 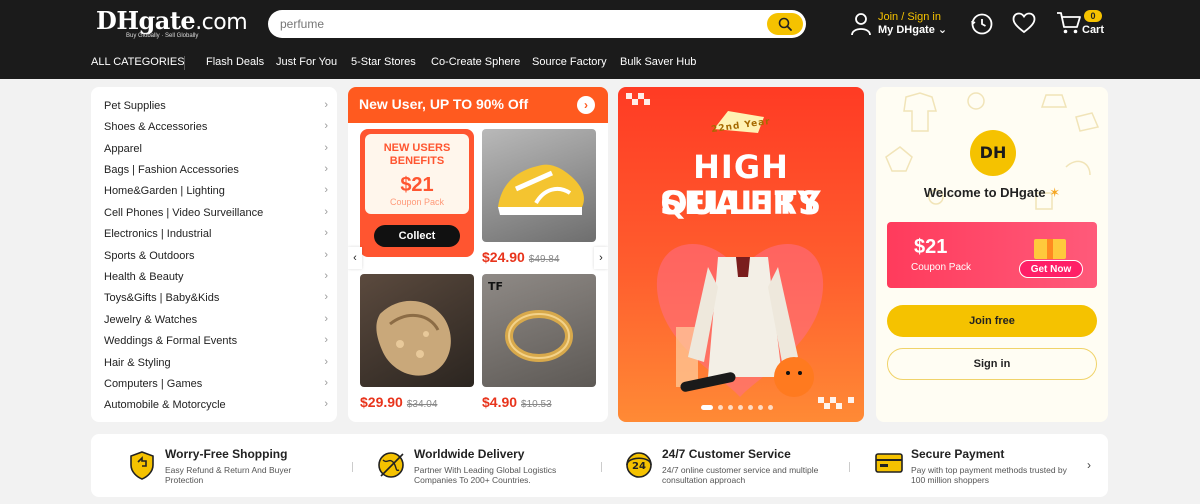 What do you see at coordinates (184, 213) in the screenshot?
I see `category-label: Cell Phones | Video Surveillance` at bounding box center [184, 213].